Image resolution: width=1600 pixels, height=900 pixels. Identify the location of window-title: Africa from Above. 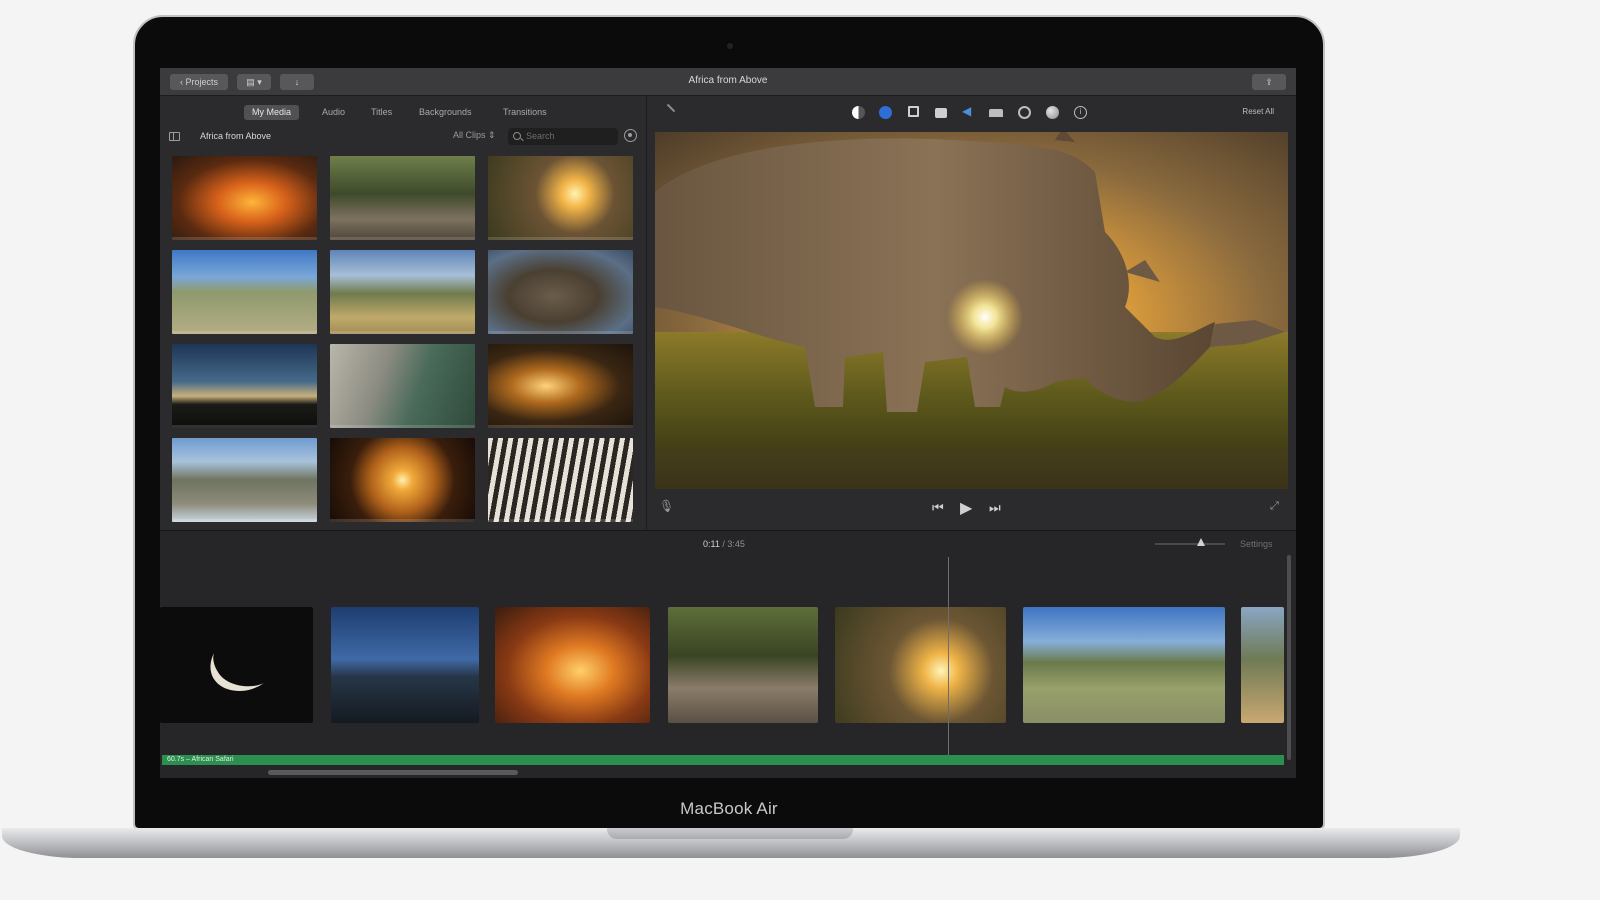
(728, 80).